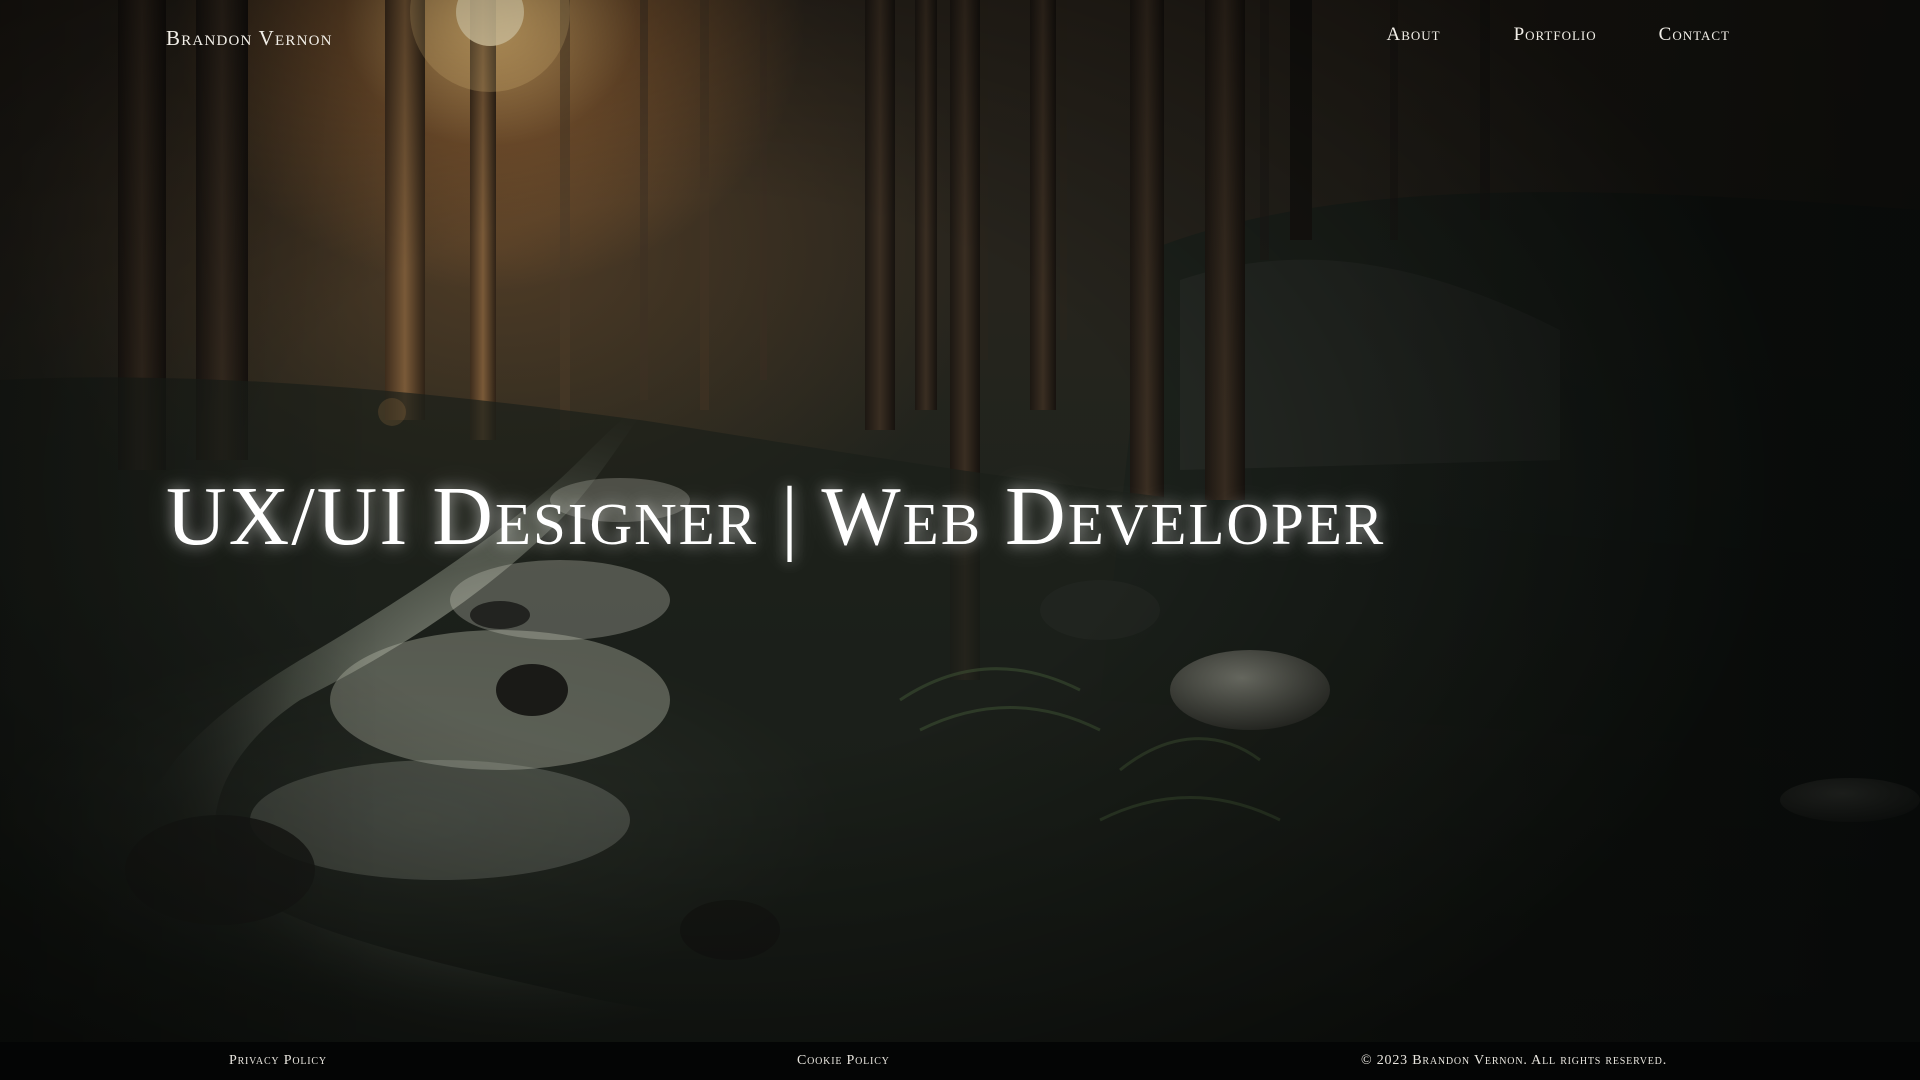 This screenshot has height=1080, width=1920. I want to click on main-nav: About Portfolio Contact, so click(1558, 35).